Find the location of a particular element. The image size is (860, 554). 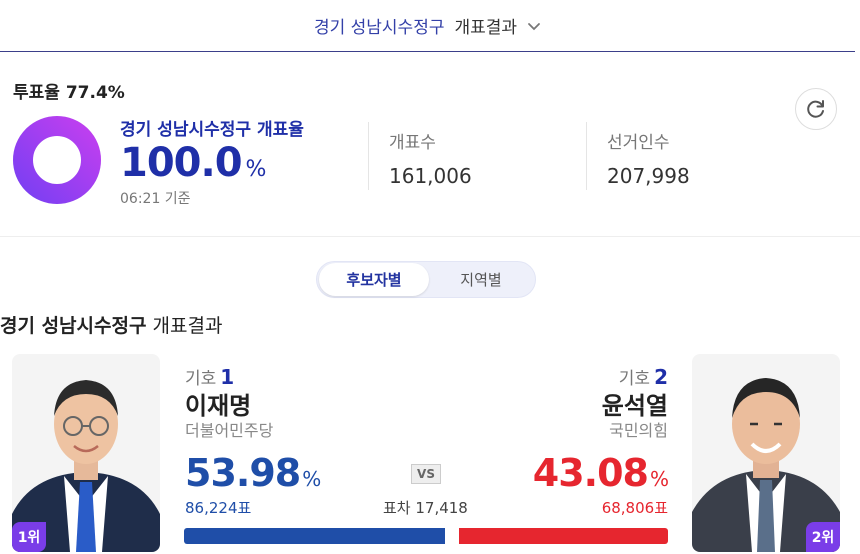

vs-badge: VS is located at coordinates (426, 474).